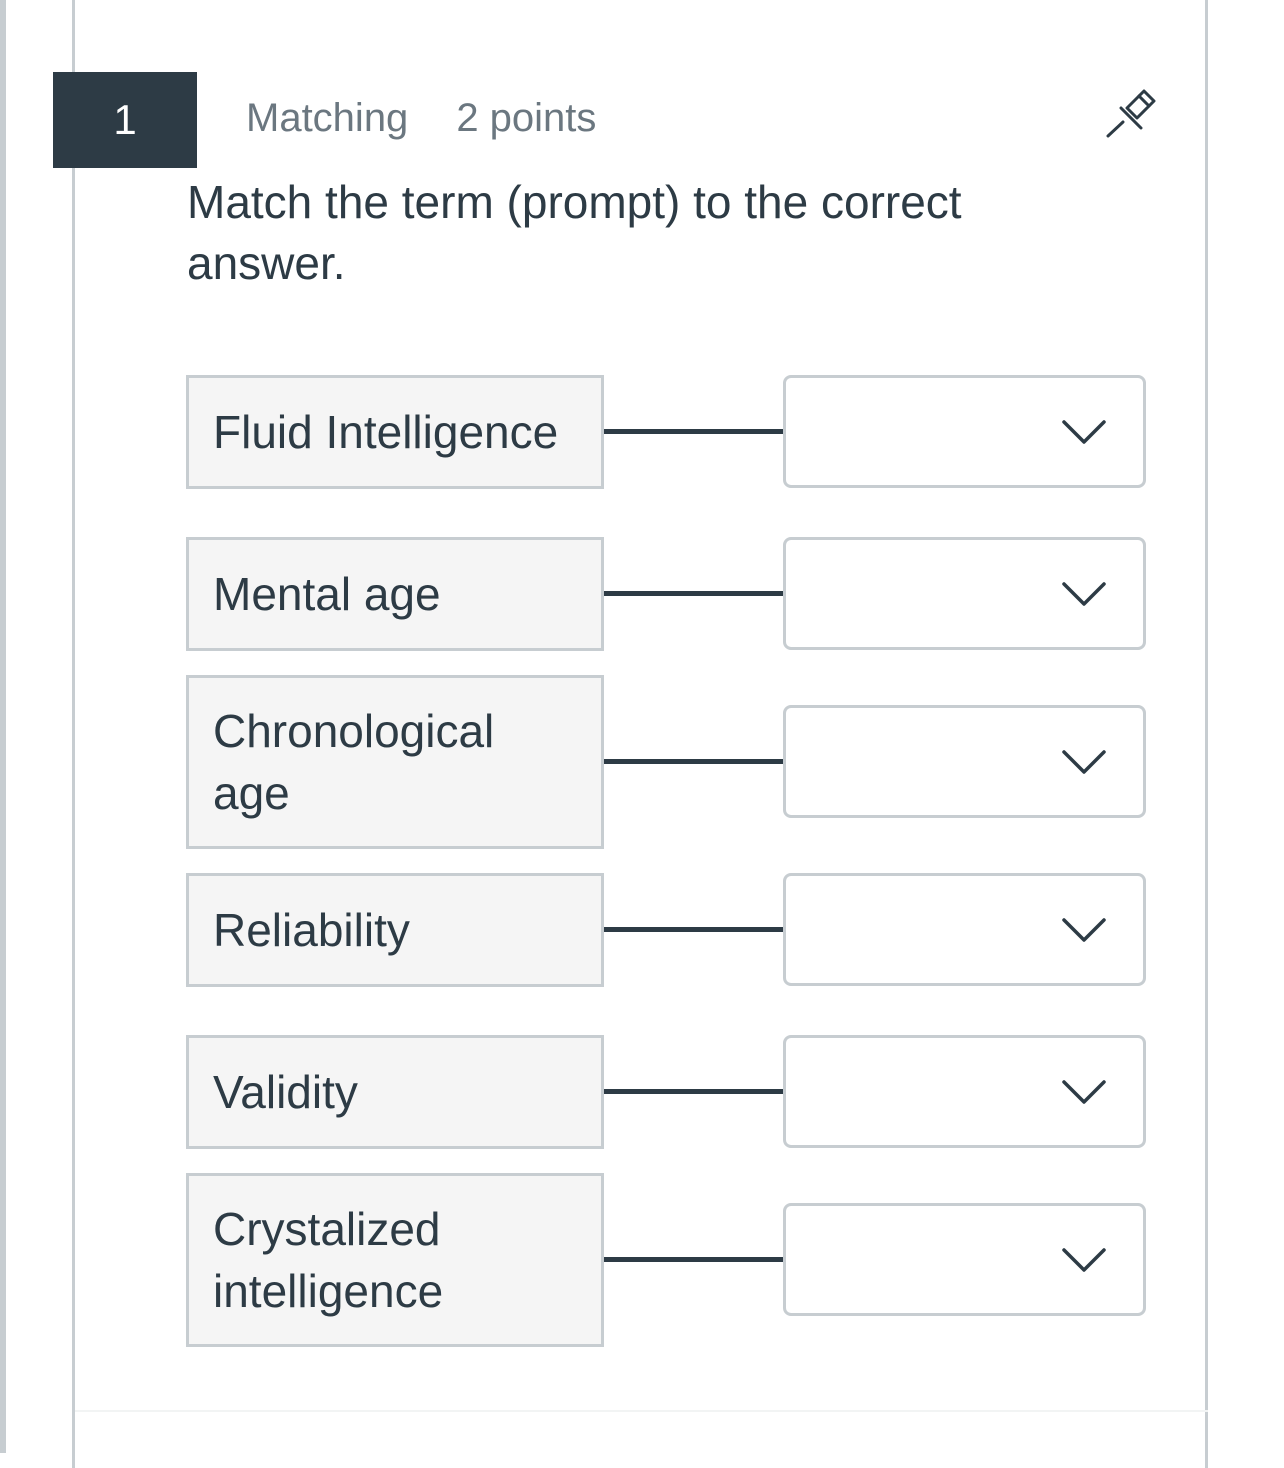 This screenshot has height=1468, width=1284. I want to click on question-points: 2 points, so click(526, 118).